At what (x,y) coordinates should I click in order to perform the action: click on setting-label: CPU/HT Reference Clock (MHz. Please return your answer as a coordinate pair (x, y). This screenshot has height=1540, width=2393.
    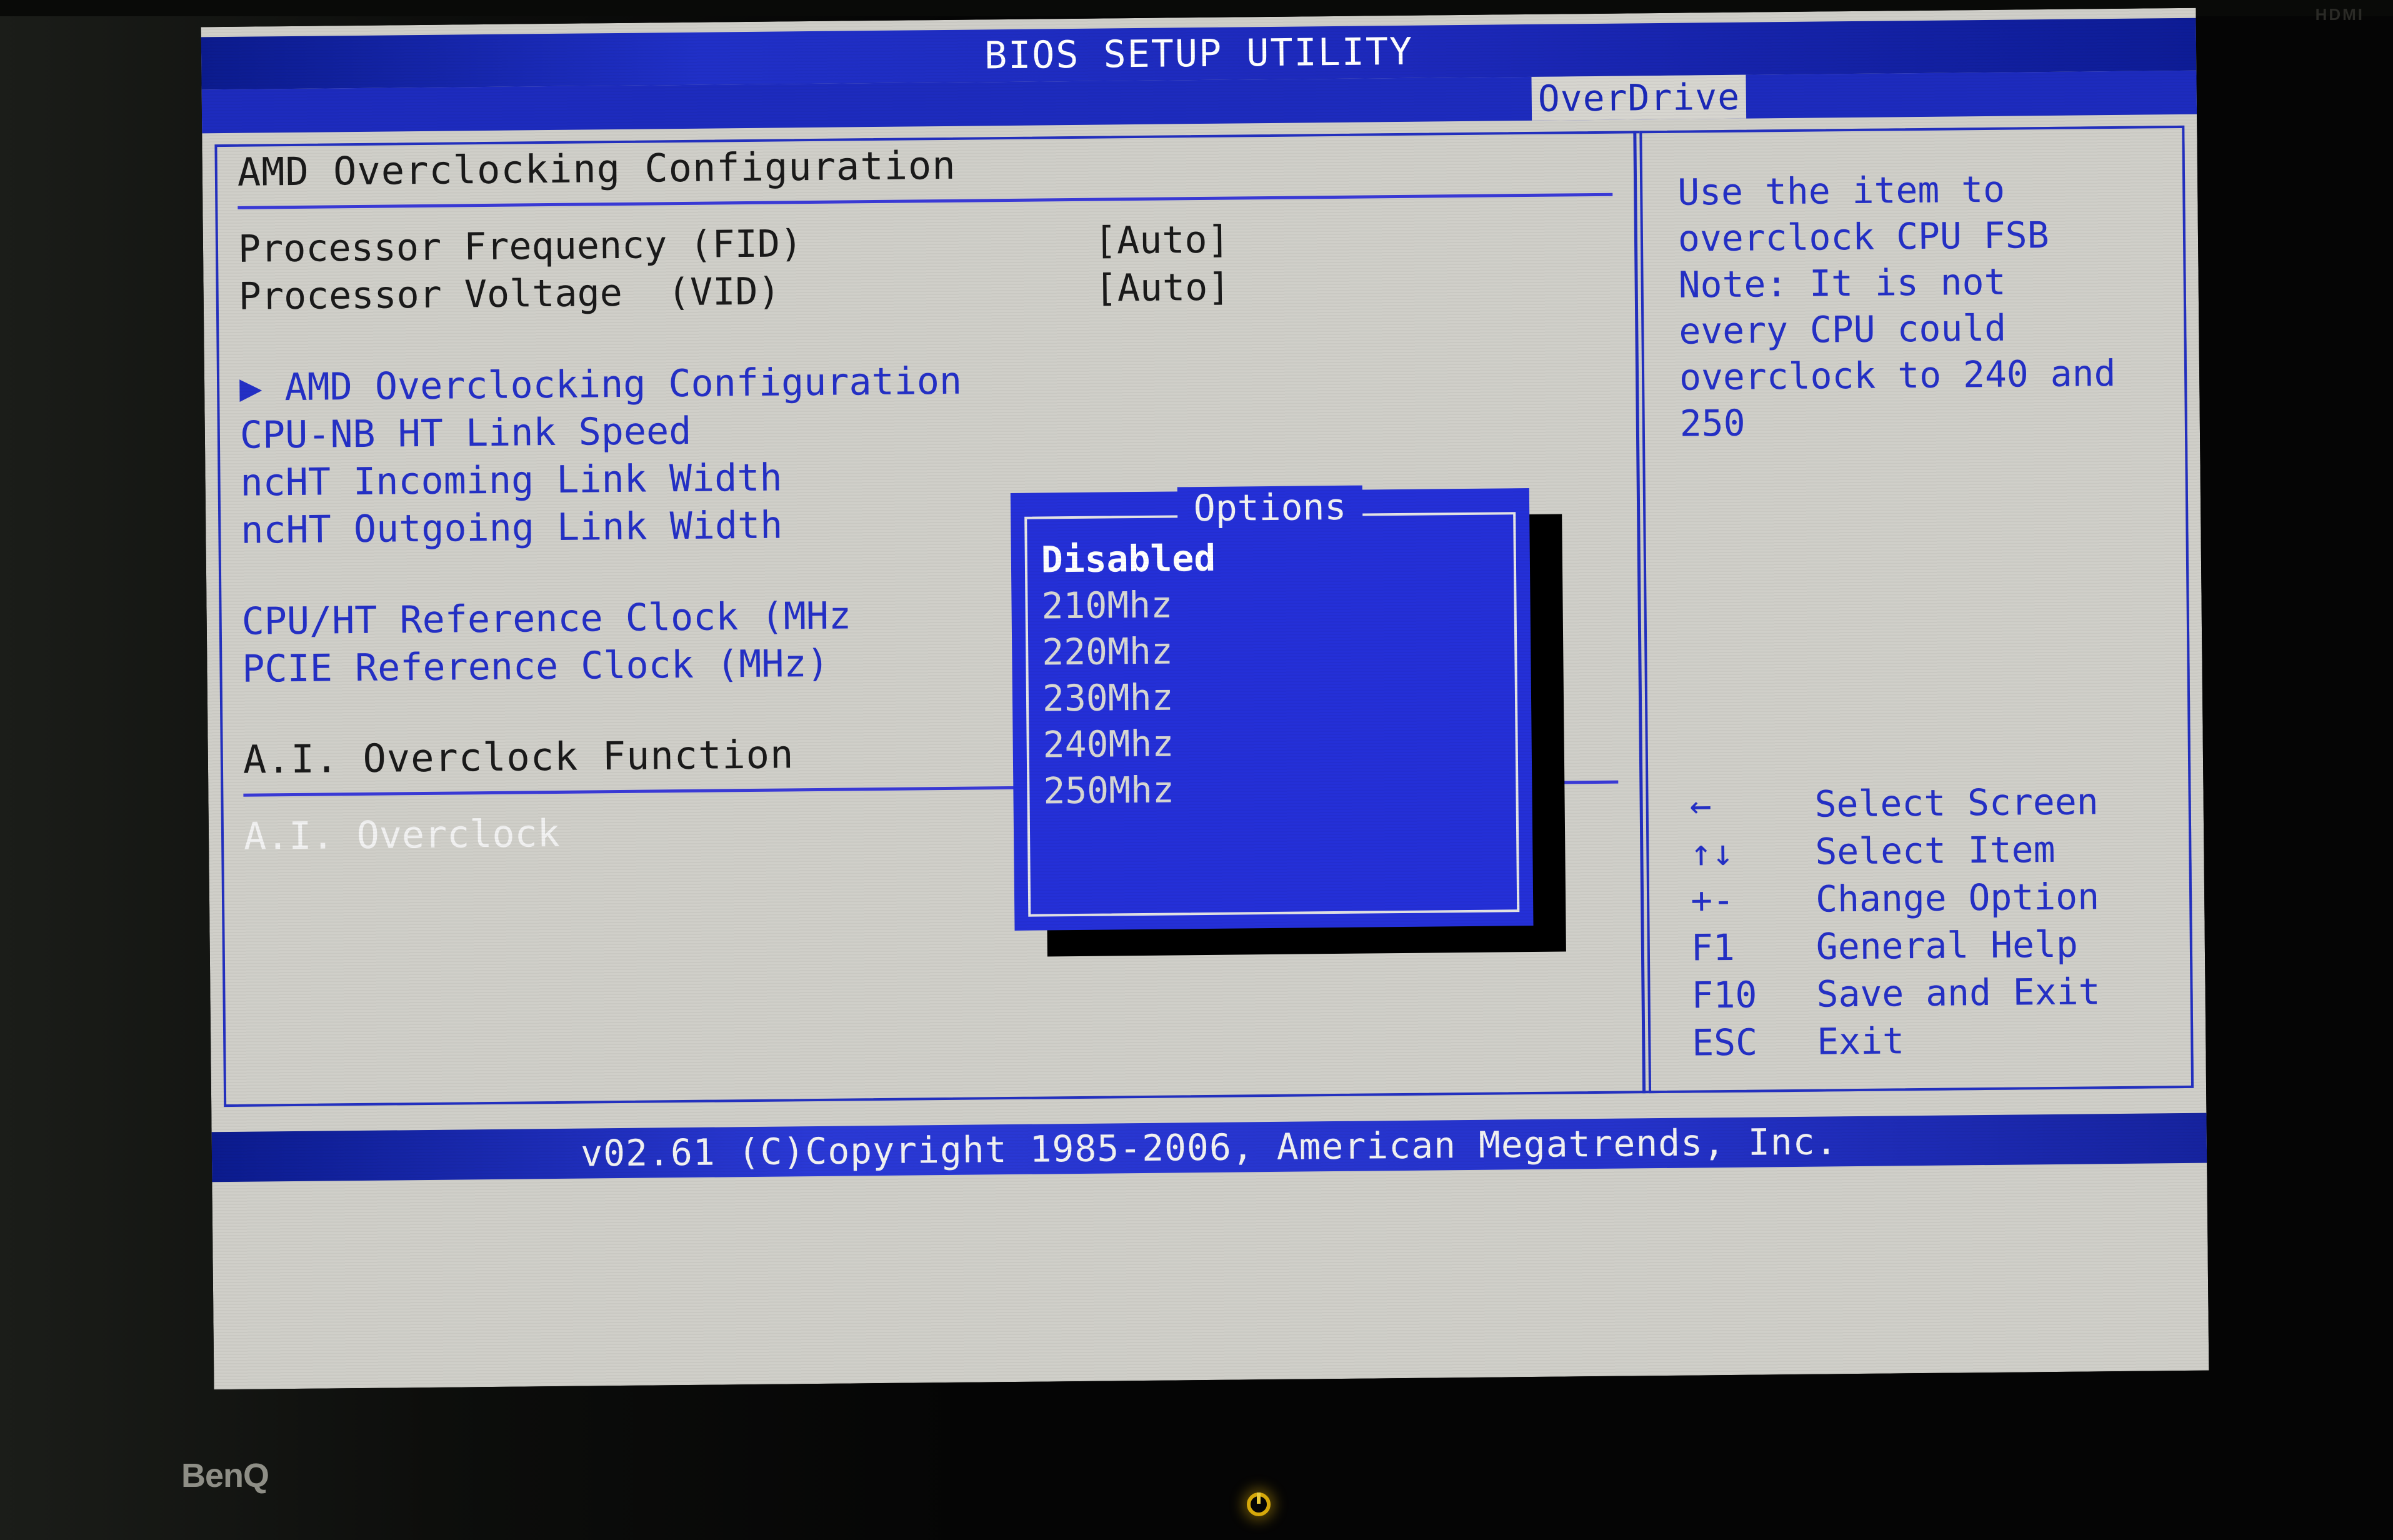
    Looking at the image, I should click on (546, 619).